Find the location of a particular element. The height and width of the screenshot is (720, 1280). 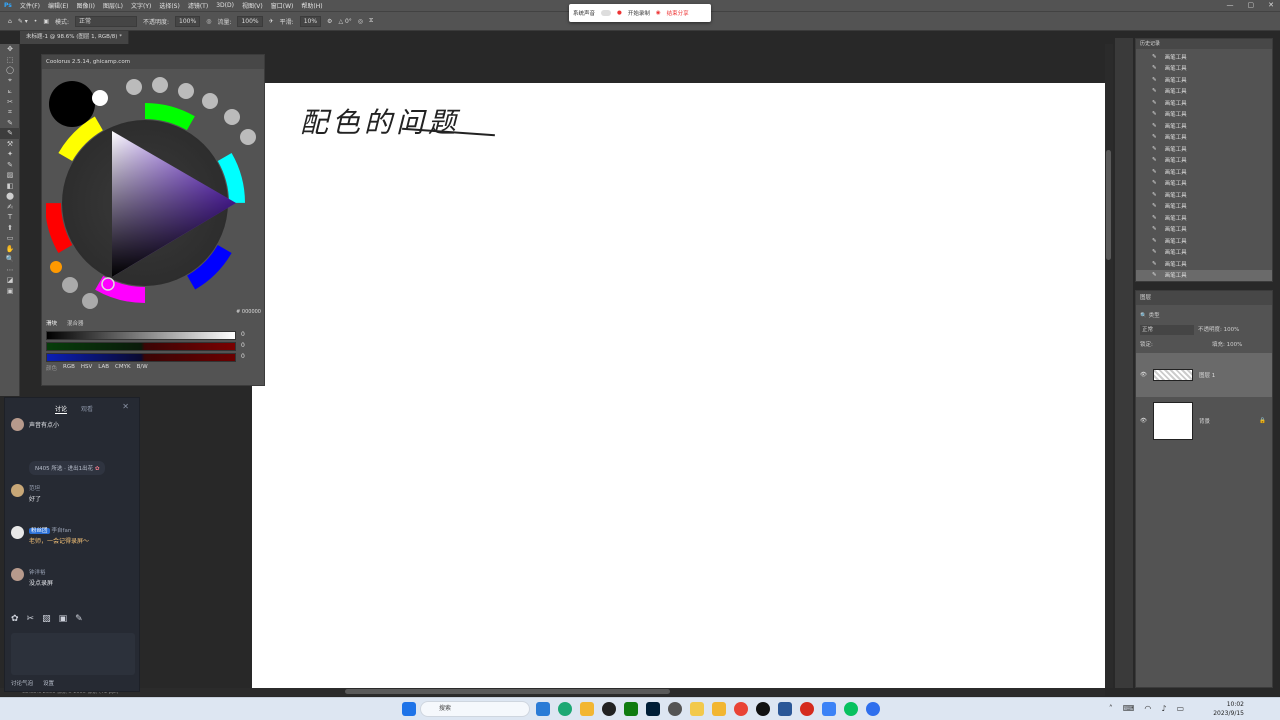

wifi-icon: ◠ is located at coordinates (1147, 708).